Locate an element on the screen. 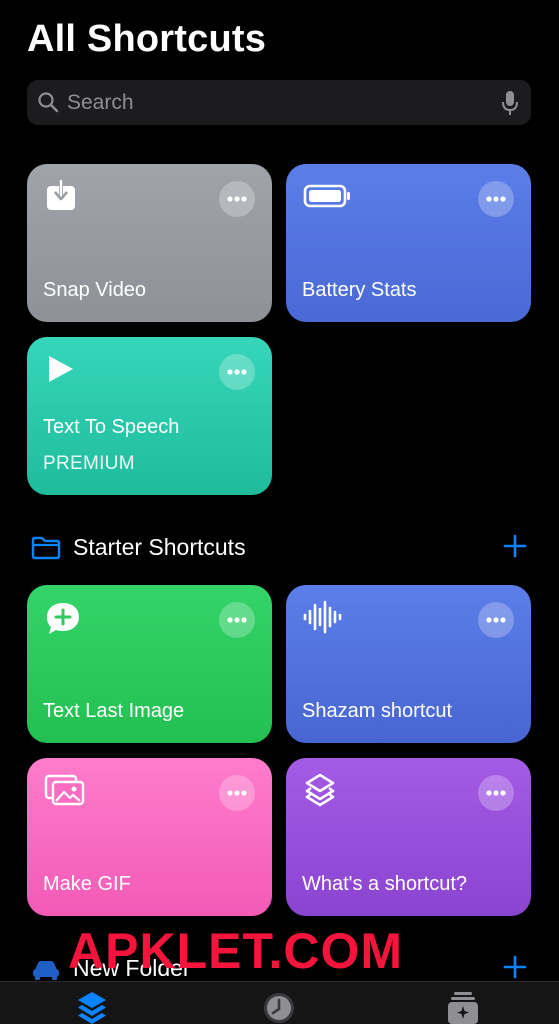  page-title: All Shortcuts is located at coordinates (147, 39).